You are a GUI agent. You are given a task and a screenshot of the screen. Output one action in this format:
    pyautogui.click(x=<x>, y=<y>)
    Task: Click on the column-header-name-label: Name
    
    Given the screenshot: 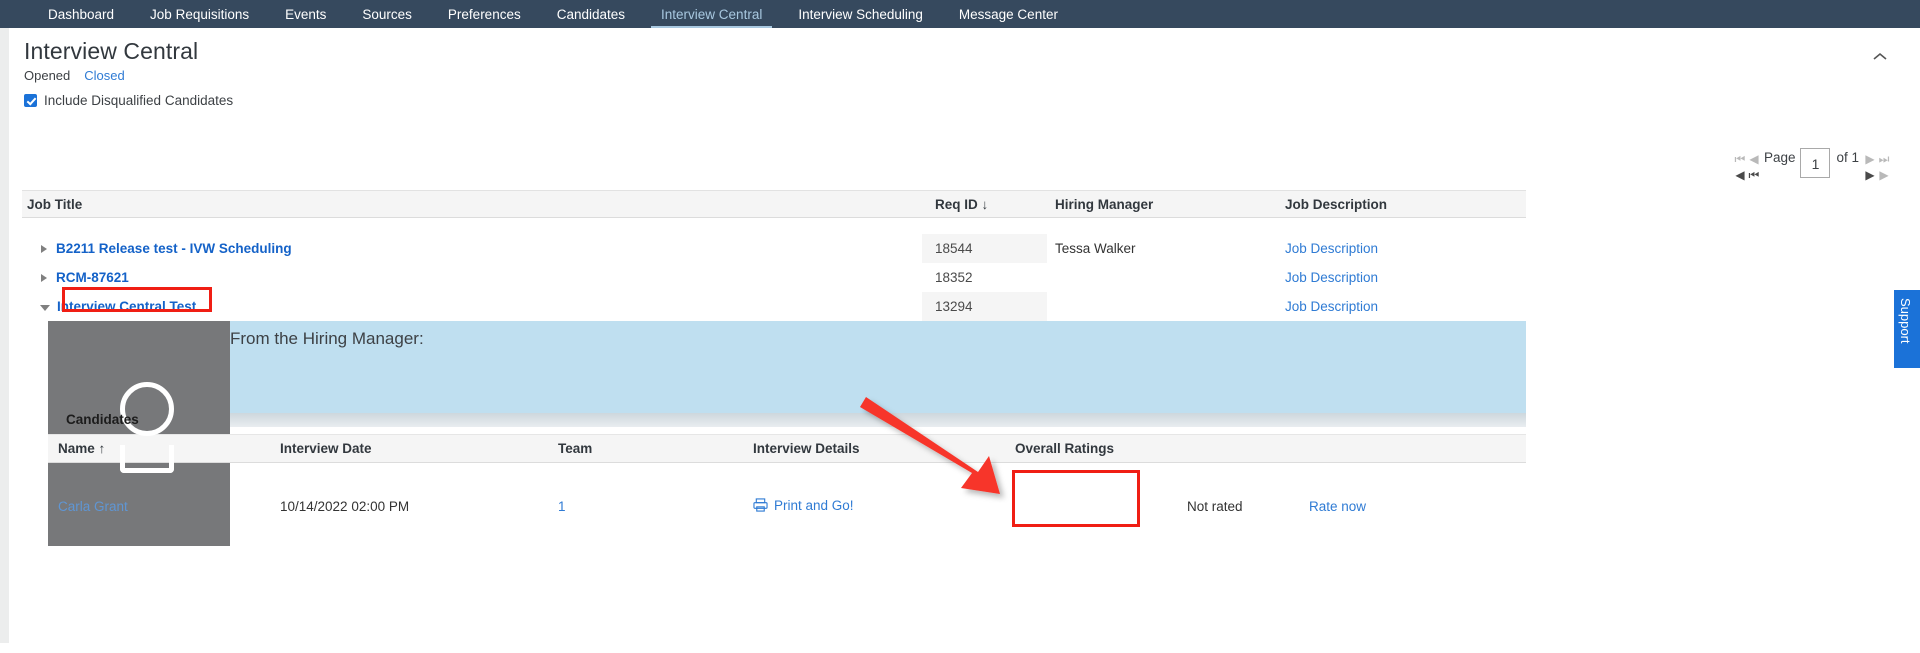 What is the action you would take?
    pyautogui.click(x=76, y=448)
    